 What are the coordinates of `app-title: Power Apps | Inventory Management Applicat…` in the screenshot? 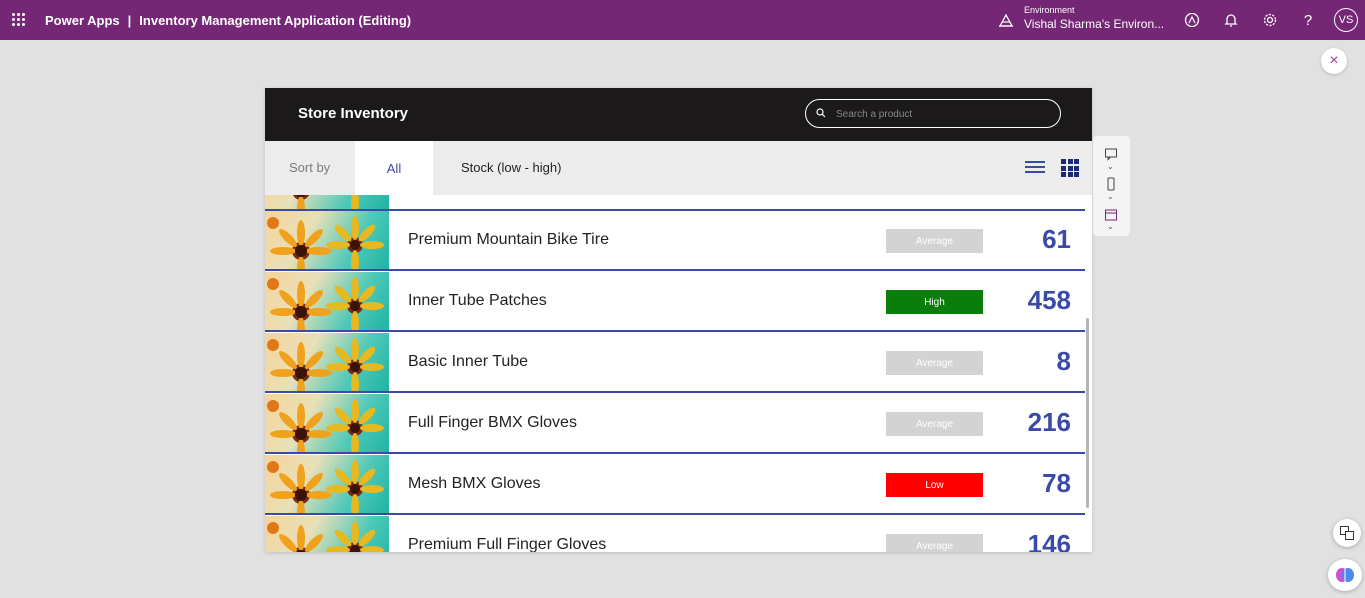 It's located at (228, 20).